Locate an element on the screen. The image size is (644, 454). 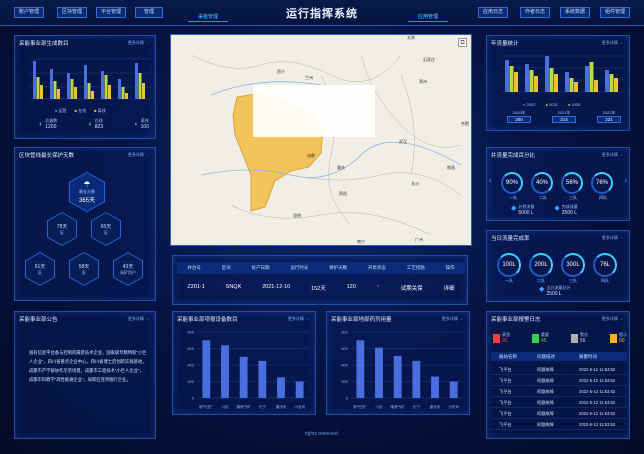
progress-ring: 56% is located at coordinates (572, 183).